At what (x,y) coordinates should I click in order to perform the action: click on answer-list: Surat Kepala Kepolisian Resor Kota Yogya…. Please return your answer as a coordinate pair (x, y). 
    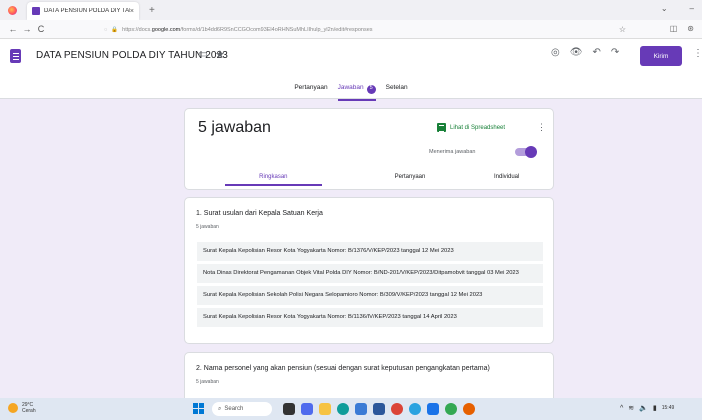
    Looking at the image, I should click on (370, 284).